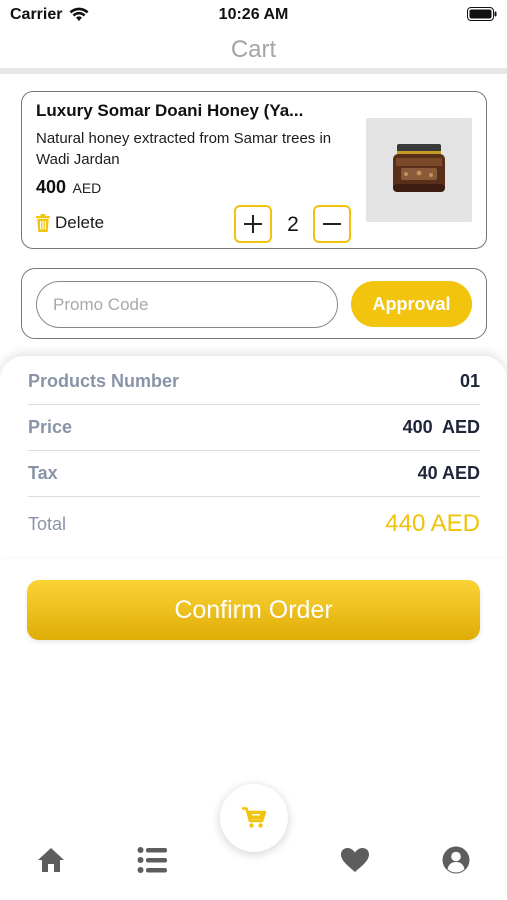 This screenshot has width=507, height=900. What do you see at coordinates (51, 187) in the screenshot?
I see `price-value: 400` at bounding box center [51, 187].